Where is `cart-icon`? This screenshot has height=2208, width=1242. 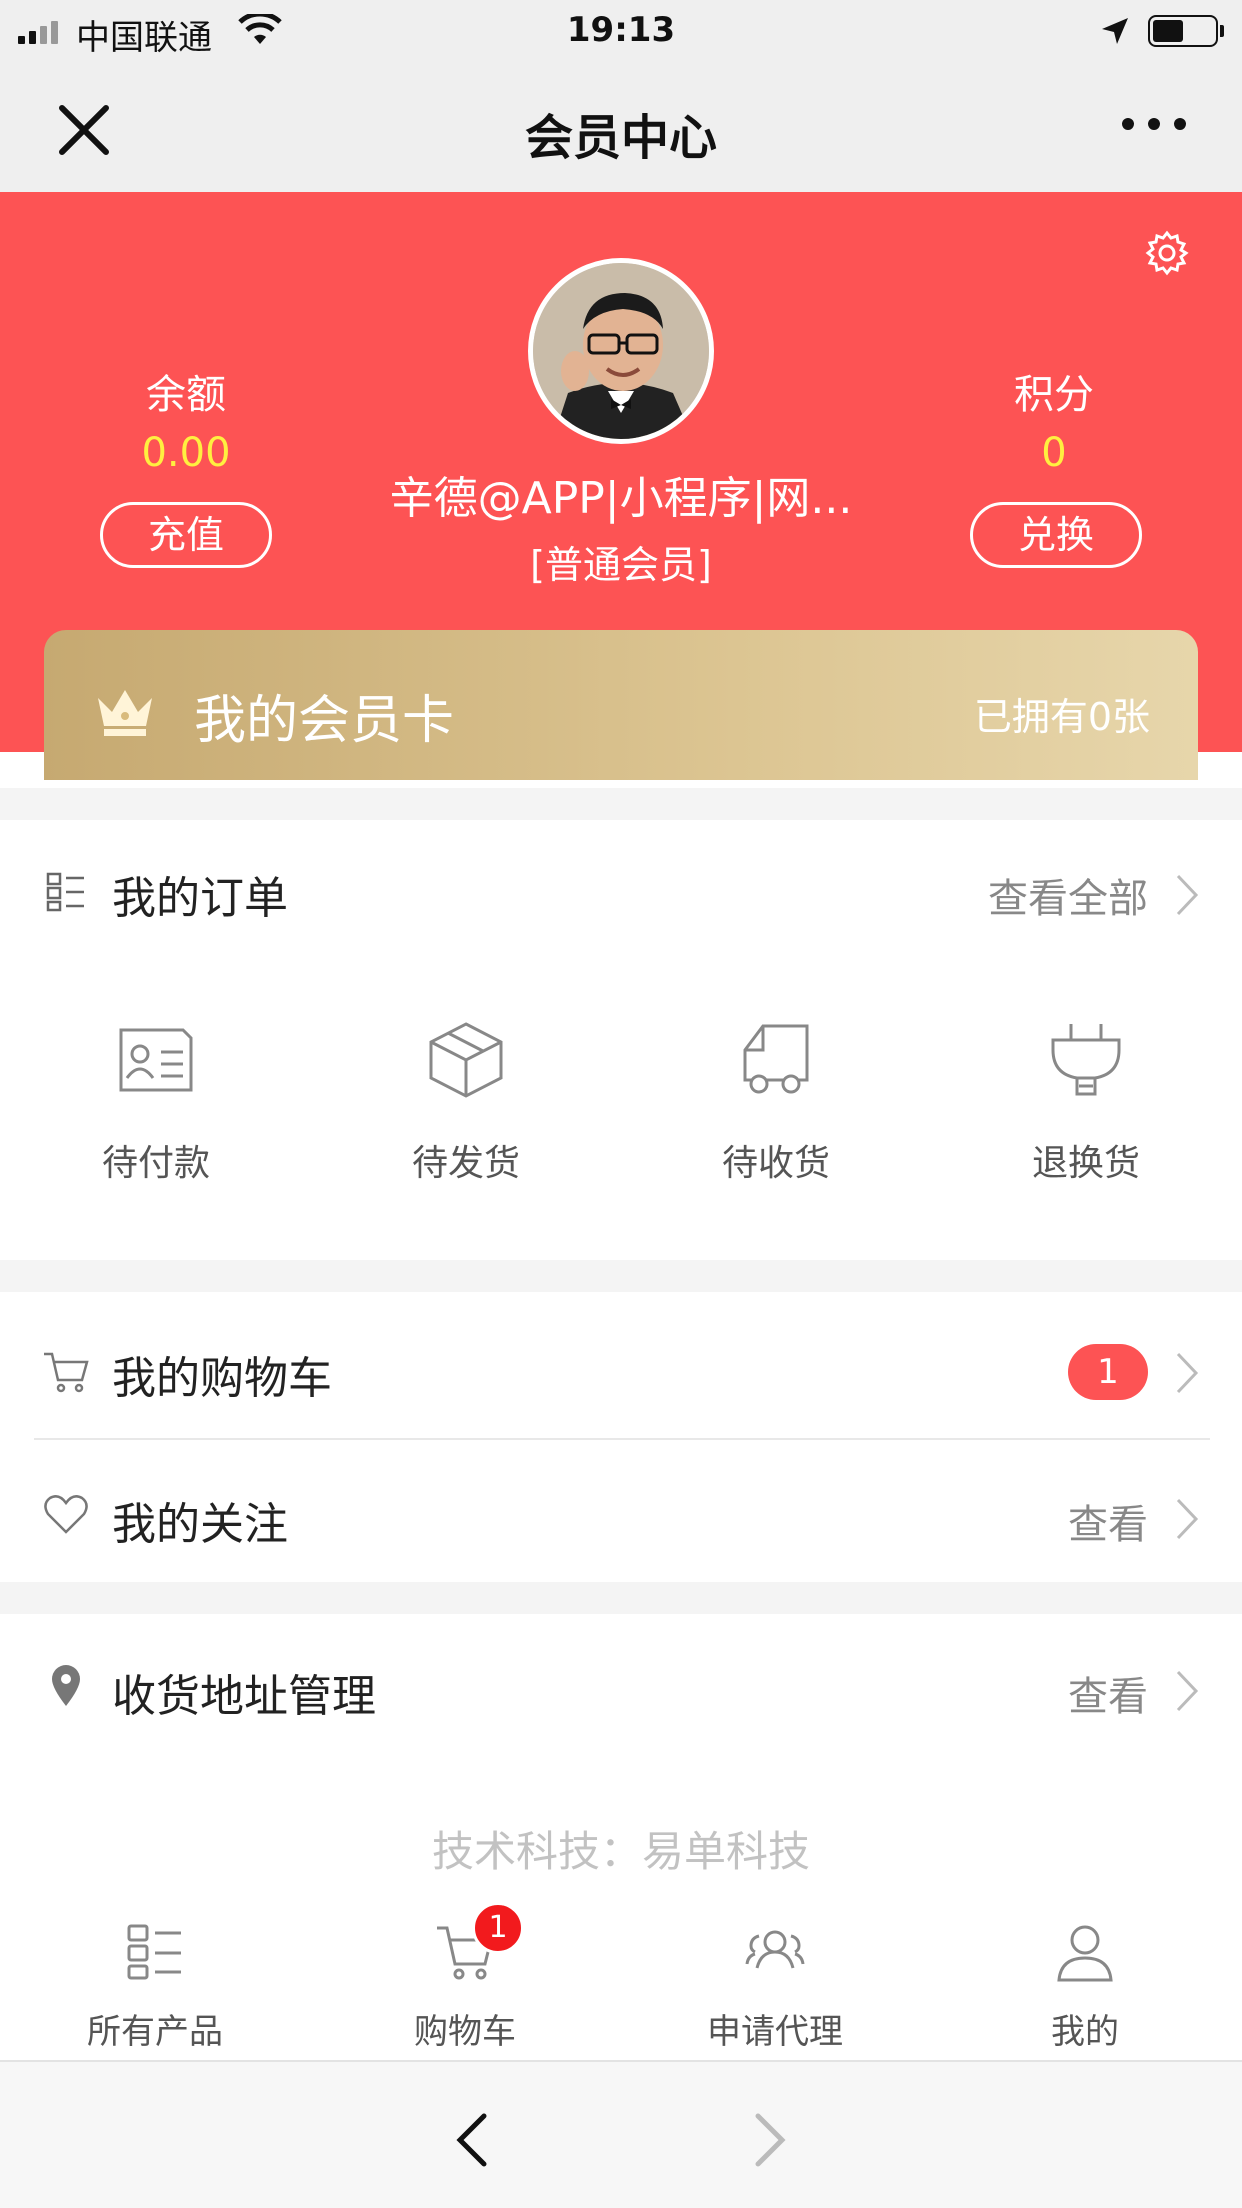
cart-icon is located at coordinates (66, 1372).